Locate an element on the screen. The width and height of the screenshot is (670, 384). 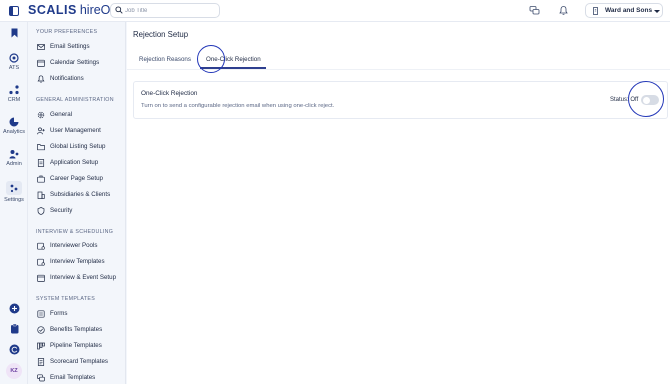
menu-item-career-page-setup: Career Page Setup is located at coordinates (81, 179).